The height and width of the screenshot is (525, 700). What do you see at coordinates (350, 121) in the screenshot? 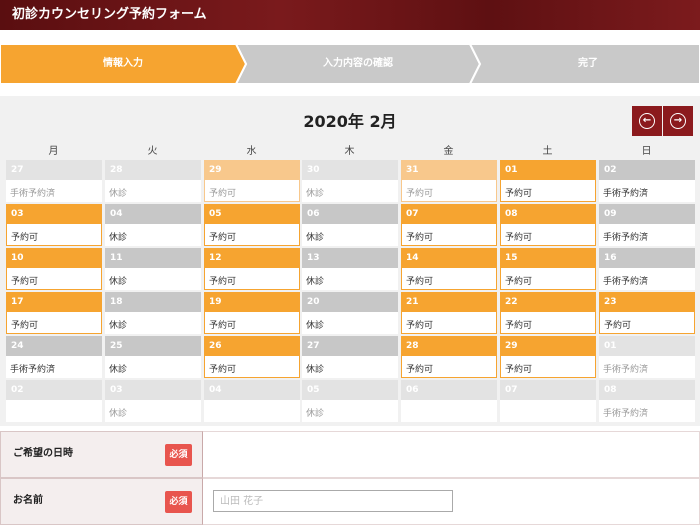
I see `calendar-title: 2020年 2月` at bounding box center [350, 121].